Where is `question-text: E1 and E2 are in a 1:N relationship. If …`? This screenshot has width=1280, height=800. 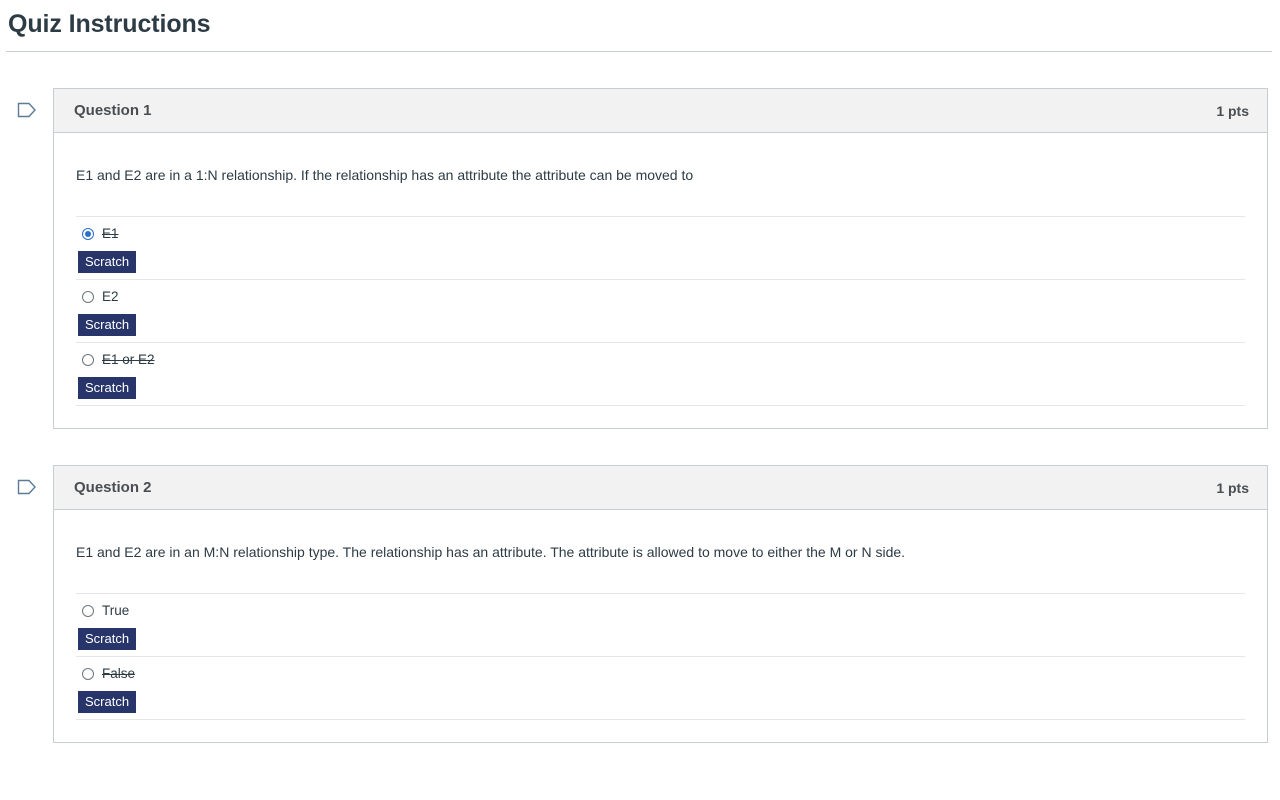
question-text: E1 and E2 are in a 1:N relationship. If … is located at coordinates (385, 175).